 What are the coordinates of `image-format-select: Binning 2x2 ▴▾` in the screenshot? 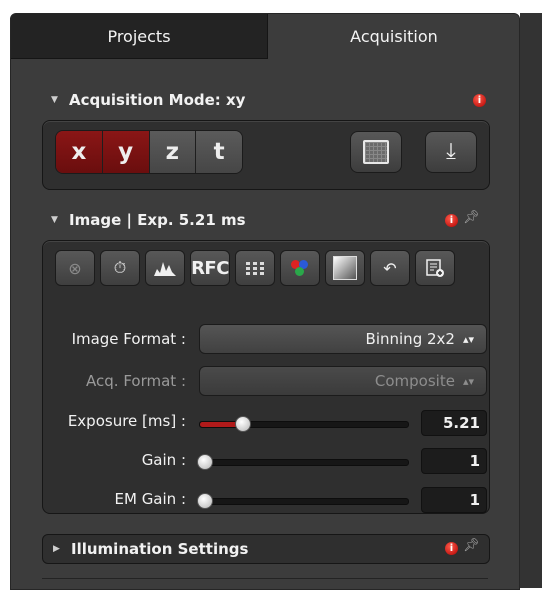 It's located at (343, 339).